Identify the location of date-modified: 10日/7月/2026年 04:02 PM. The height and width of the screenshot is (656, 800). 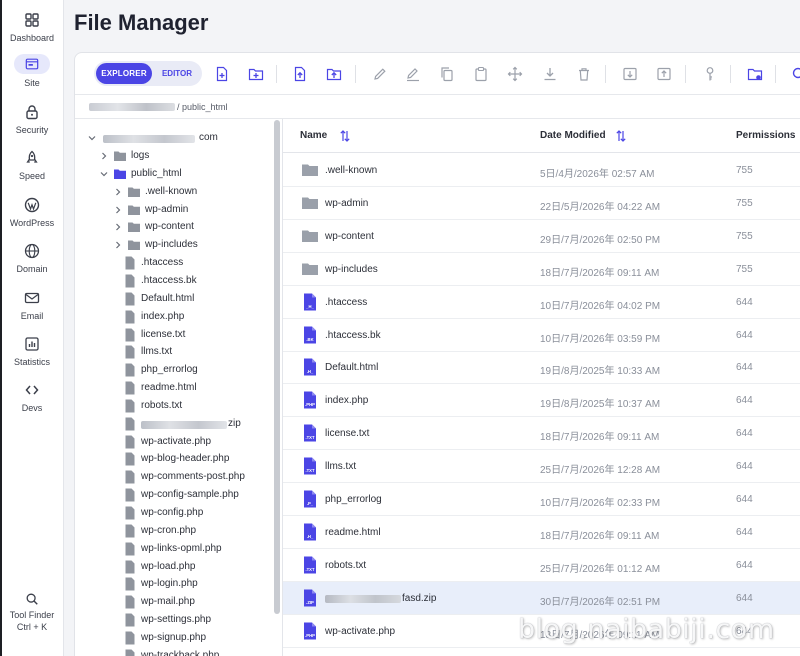
(600, 306).